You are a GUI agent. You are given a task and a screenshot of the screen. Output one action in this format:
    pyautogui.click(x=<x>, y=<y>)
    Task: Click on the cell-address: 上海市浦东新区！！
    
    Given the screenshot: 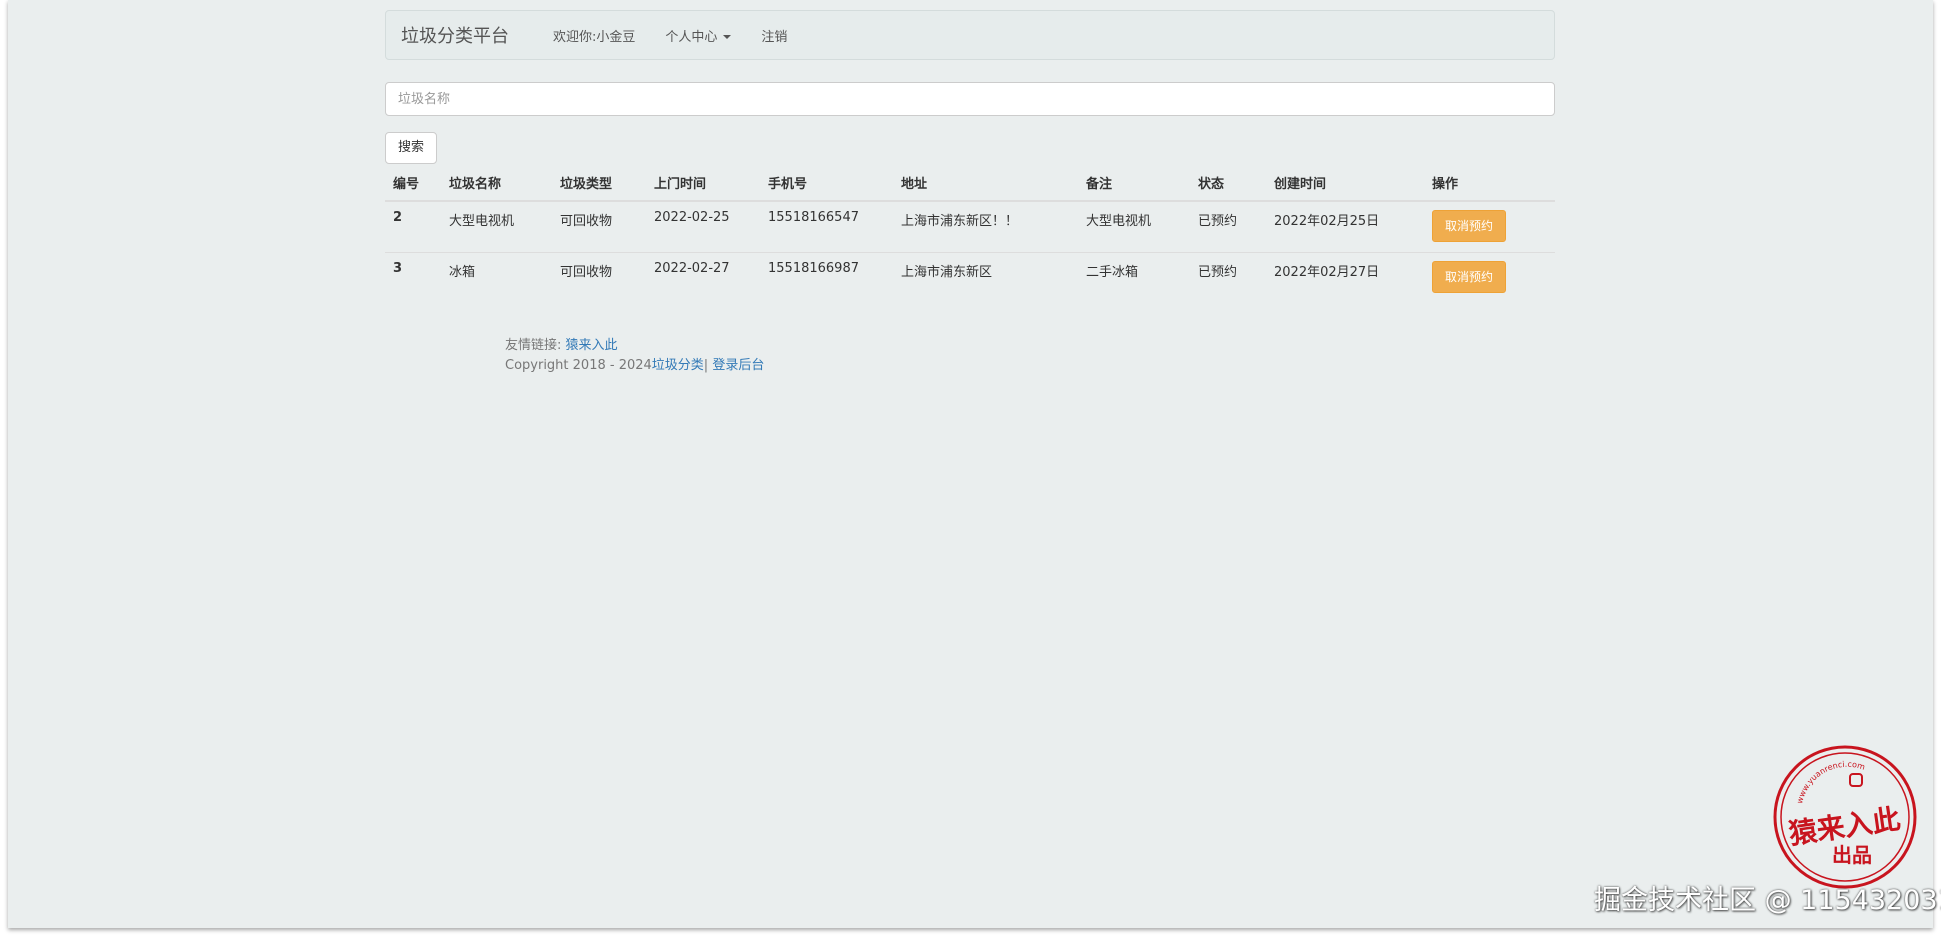 What is the action you would take?
    pyautogui.click(x=960, y=221)
    